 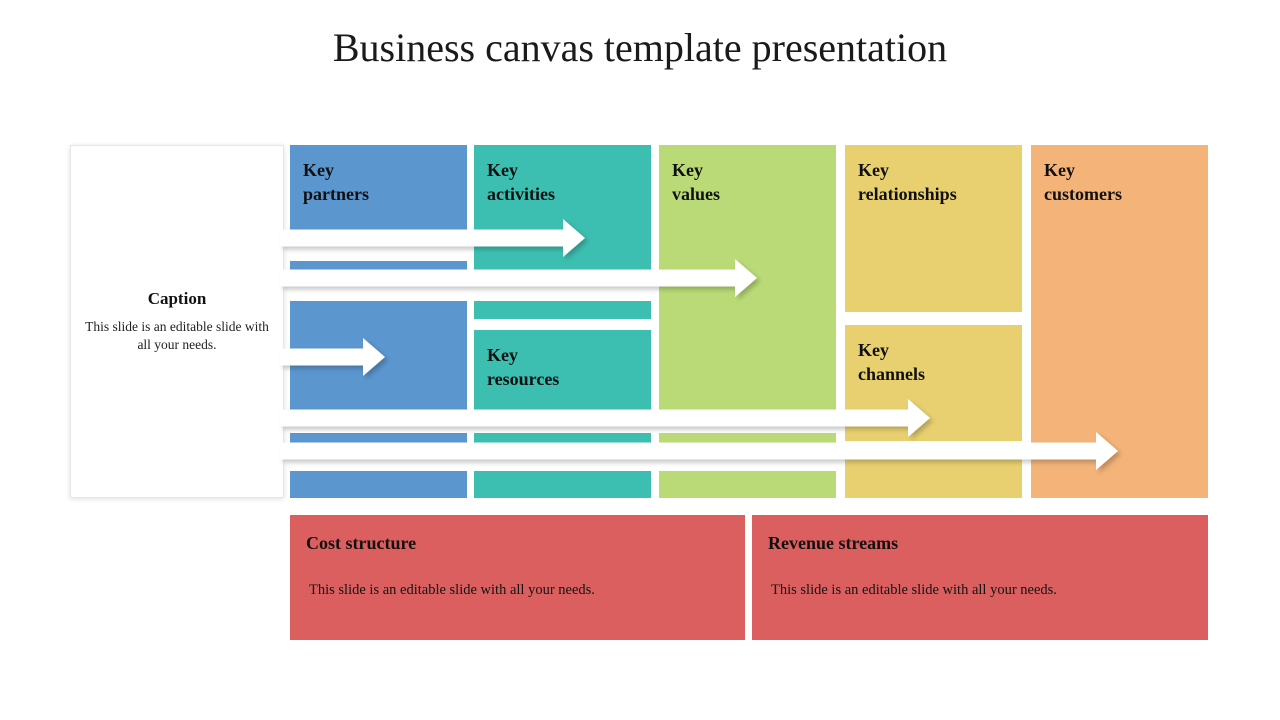 I want to click on canvas-block-label: Key channels, so click(x=892, y=362).